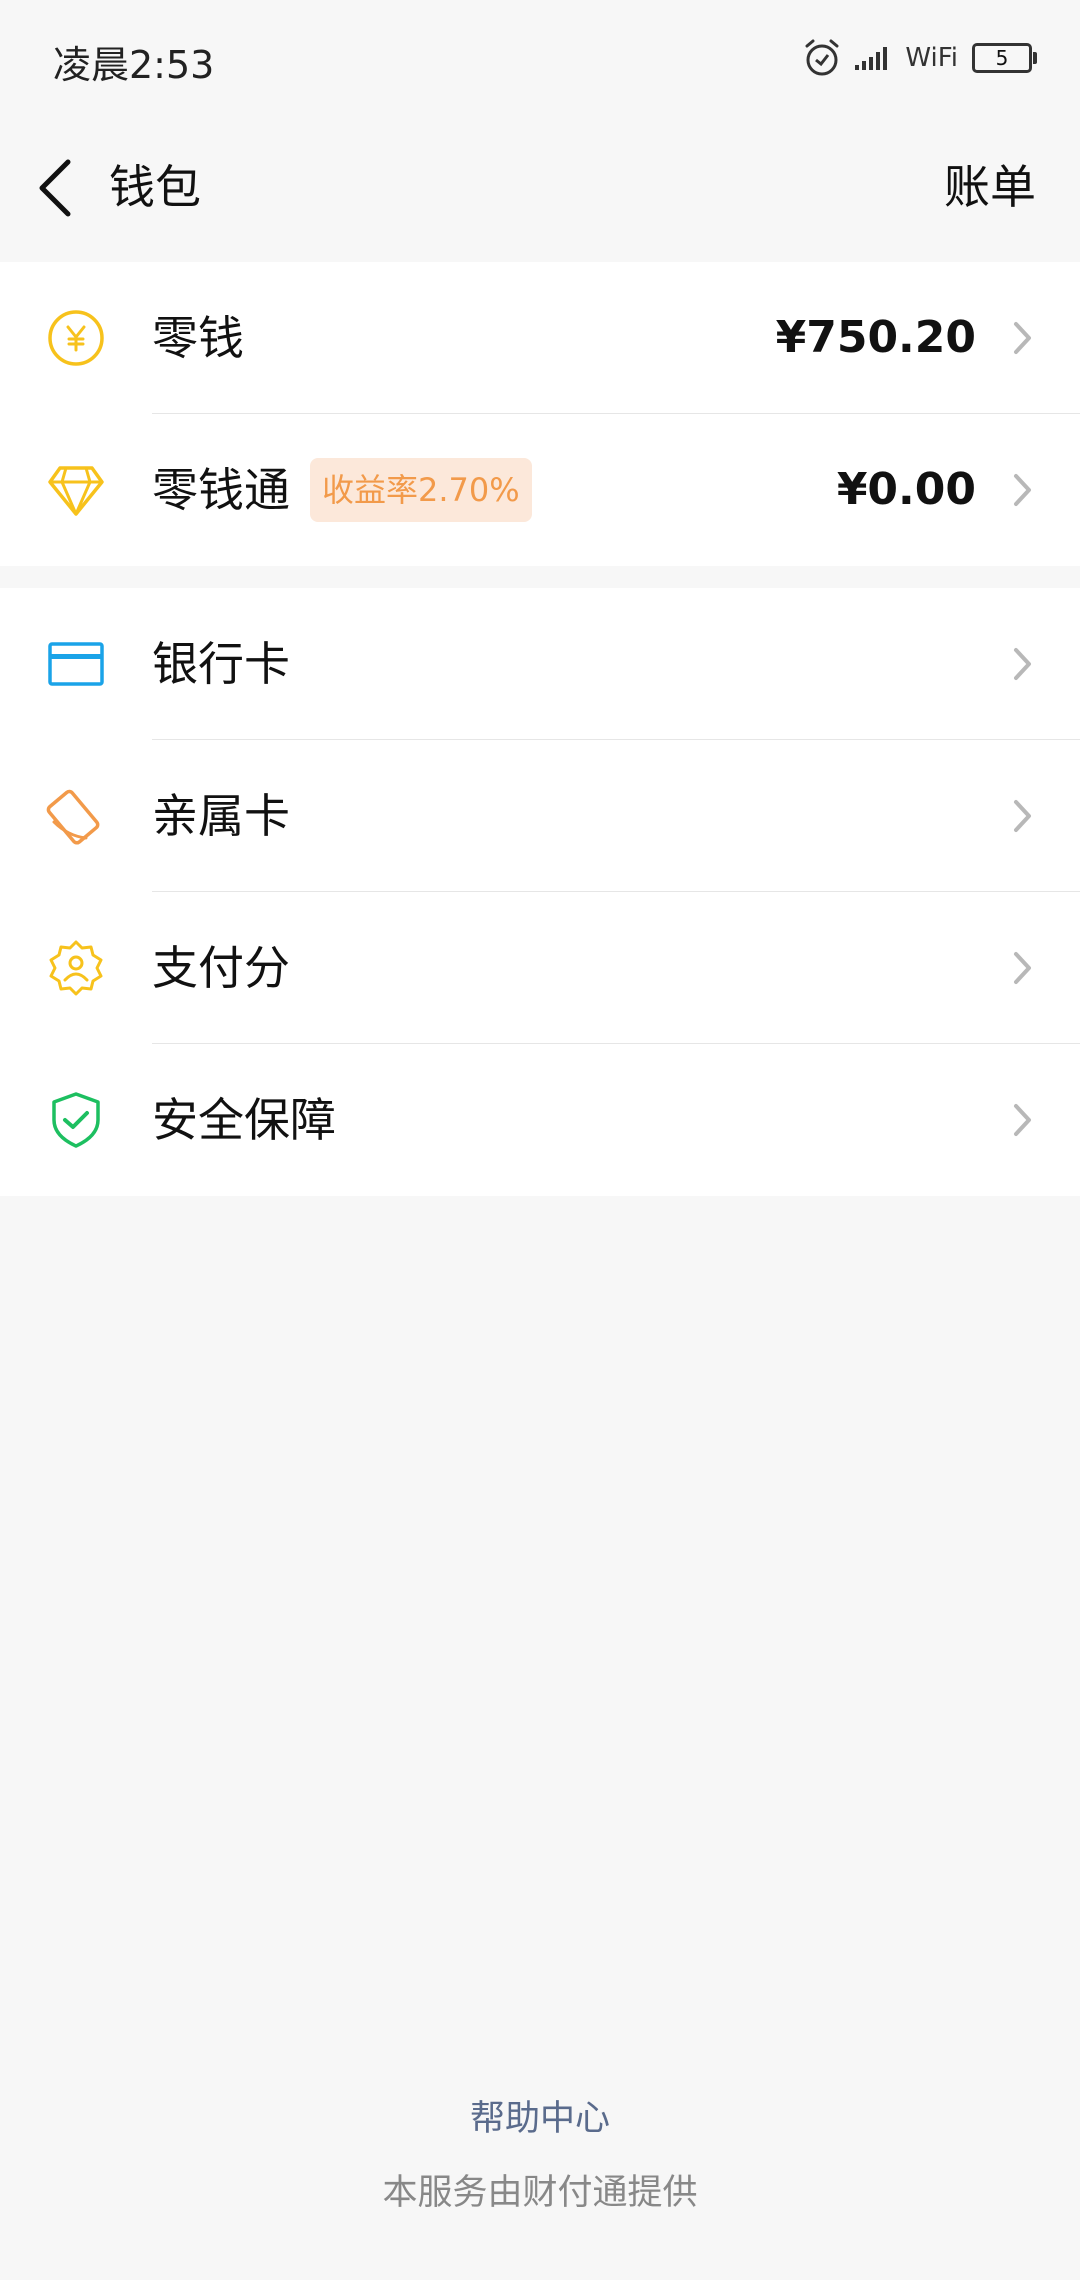 This screenshot has width=1080, height=2280. Describe the element at coordinates (76, 338) in the screenshot. I see `yuan-coin-icon` at that location.